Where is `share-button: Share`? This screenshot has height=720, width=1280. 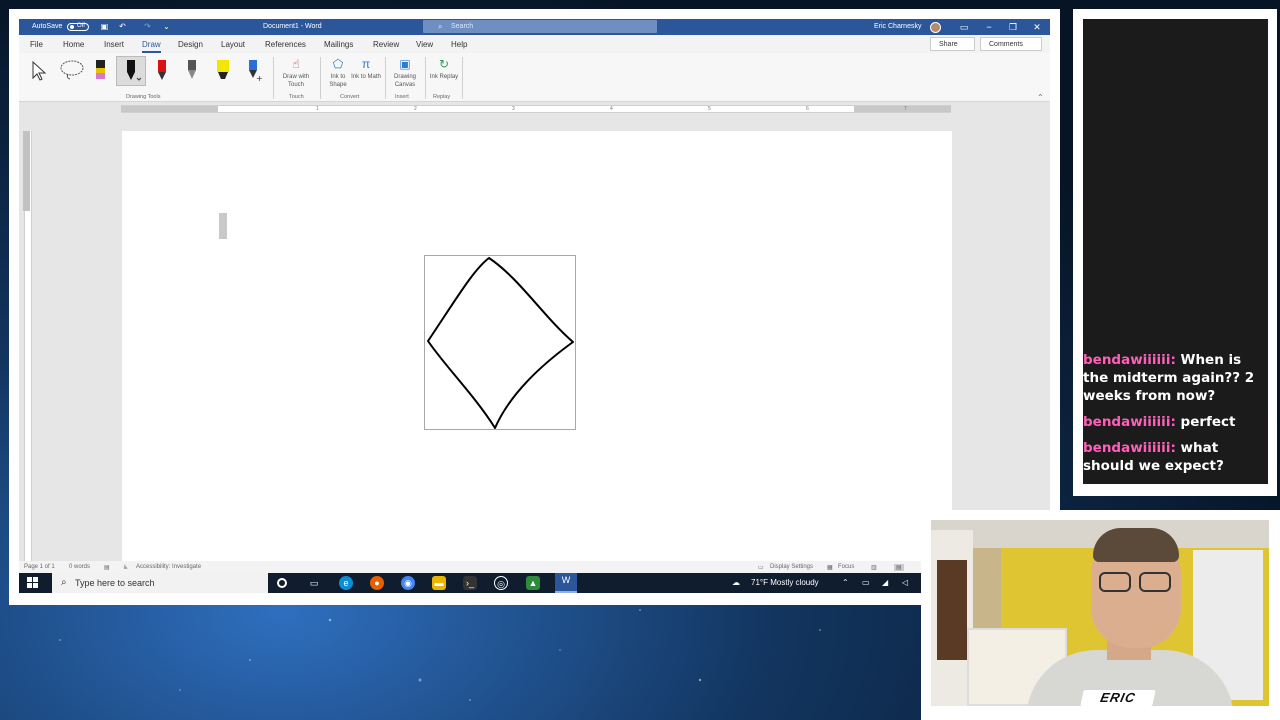 share-button: Share is located at coordinates (952, 44).